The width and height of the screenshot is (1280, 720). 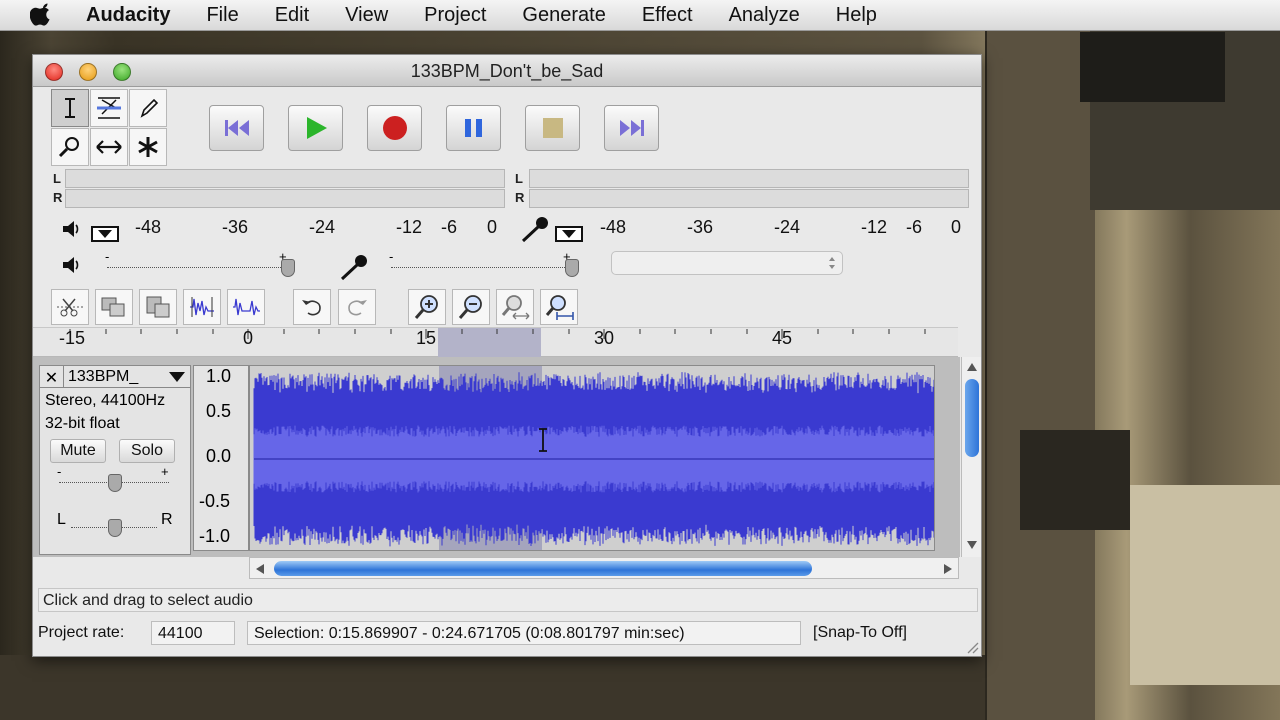 What do you see at coordinates (1205, 585) in the screenshot?
I see `desktop-billboard` at bounding box center [1205, 585].